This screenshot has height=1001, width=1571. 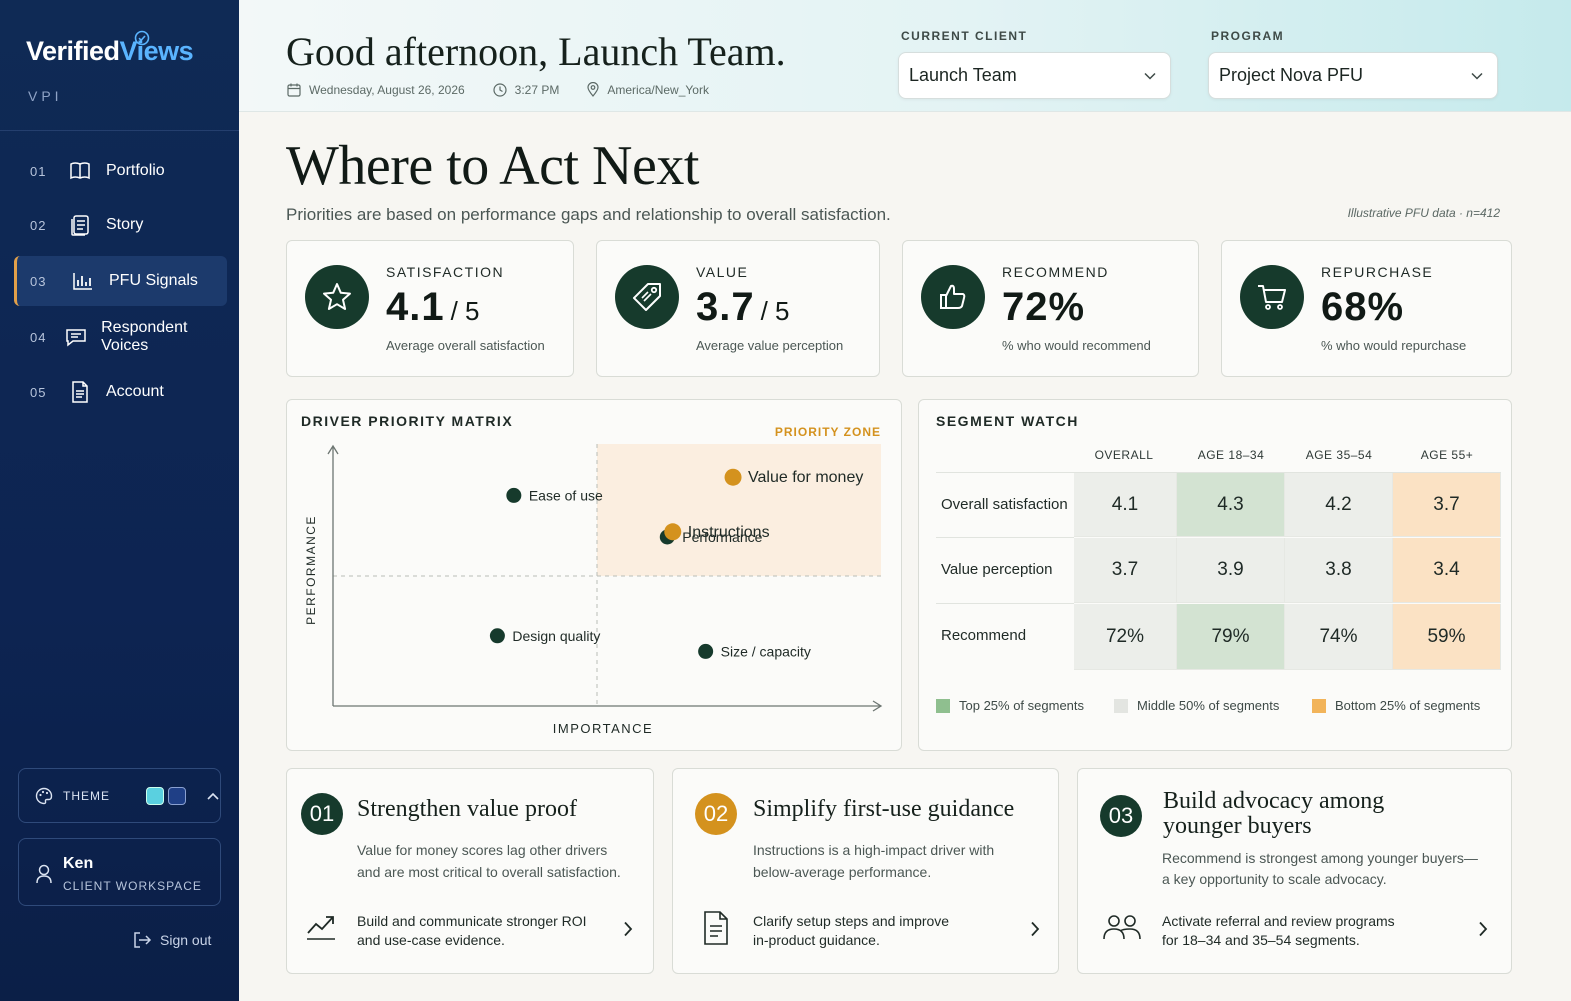 What do you see at coordinates (186, 940) in the screenshot?
I see `sign-out-label: Sign out` at bounding box center [186, 940].